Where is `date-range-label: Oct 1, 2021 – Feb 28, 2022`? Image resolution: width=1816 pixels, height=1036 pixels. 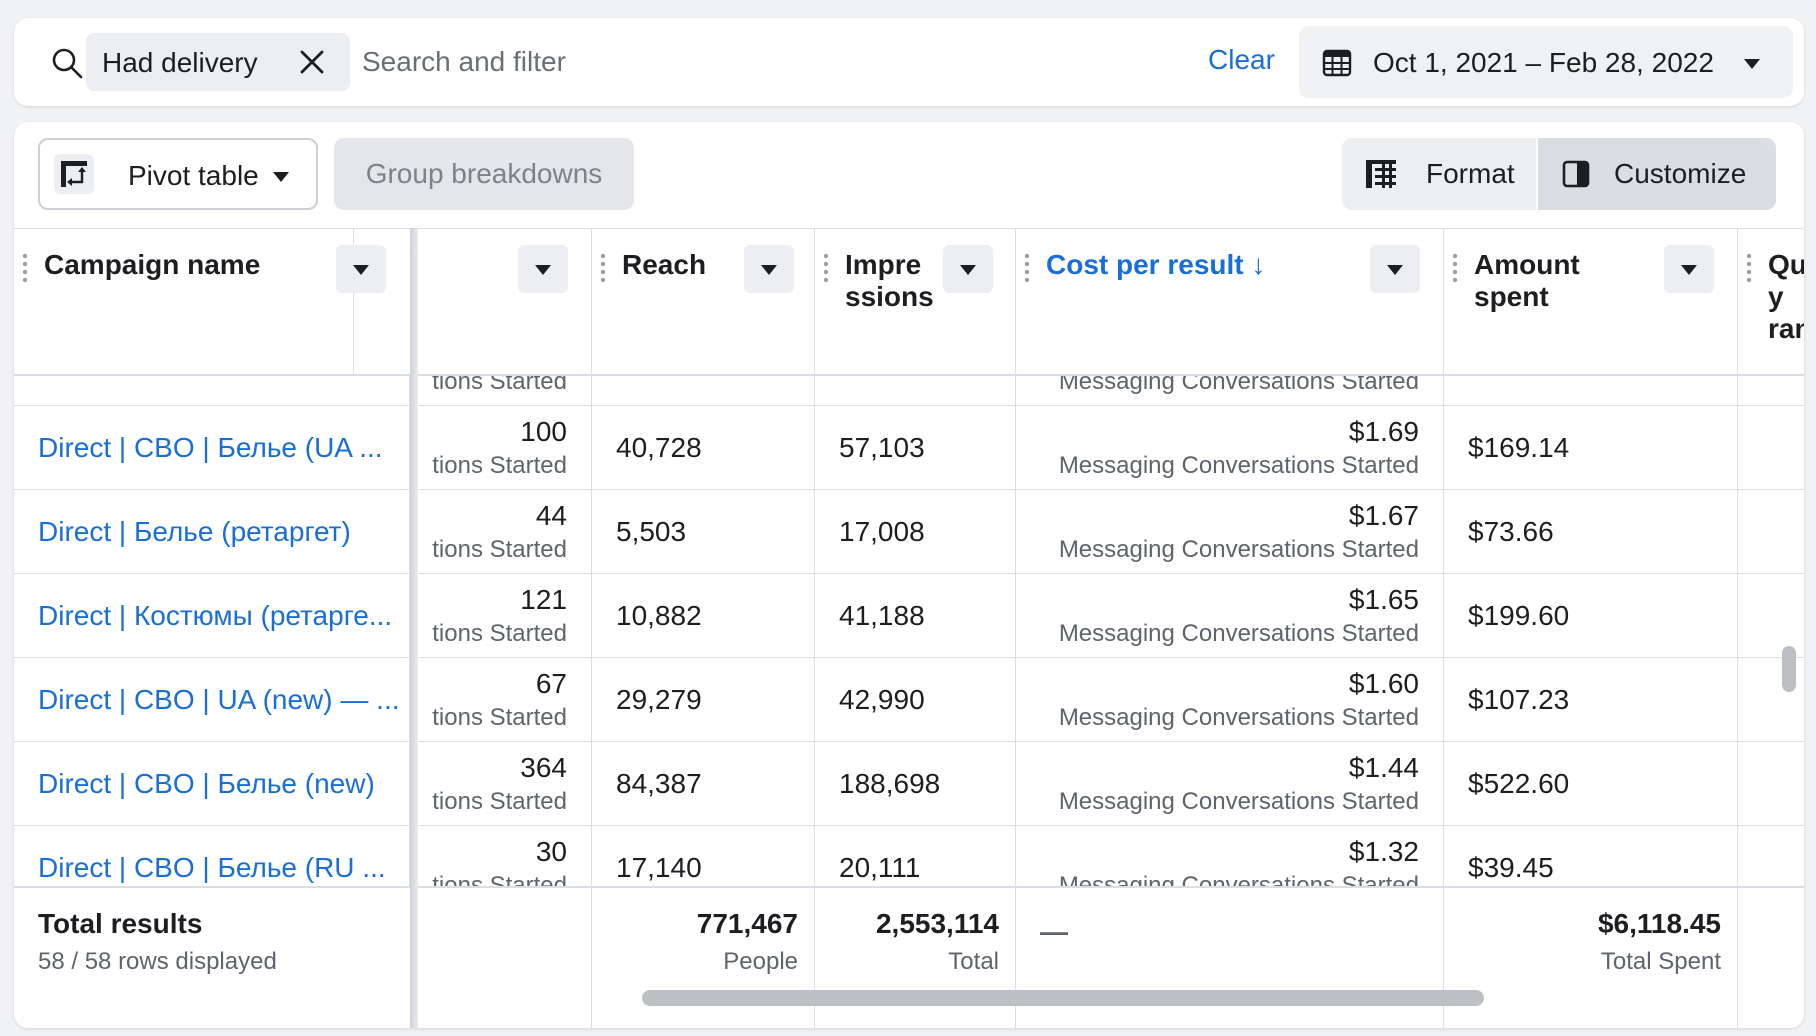
date-range-label: Oct 1, 2021 – Feb 28, 2022 is located at coordinates (1543, 62).